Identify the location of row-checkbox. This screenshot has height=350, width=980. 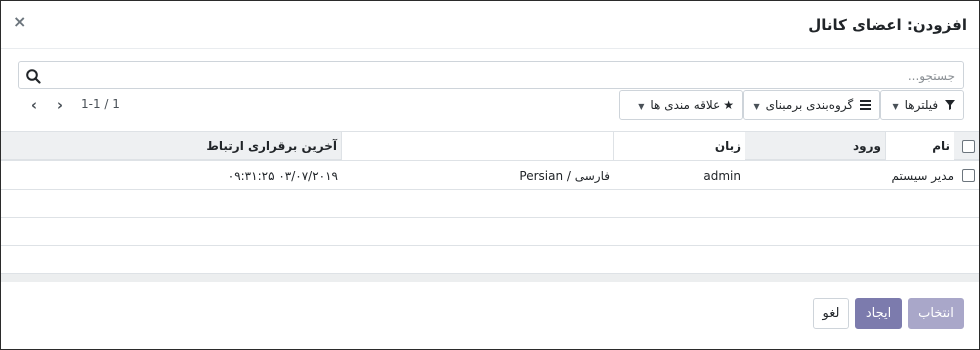
(968, 175).